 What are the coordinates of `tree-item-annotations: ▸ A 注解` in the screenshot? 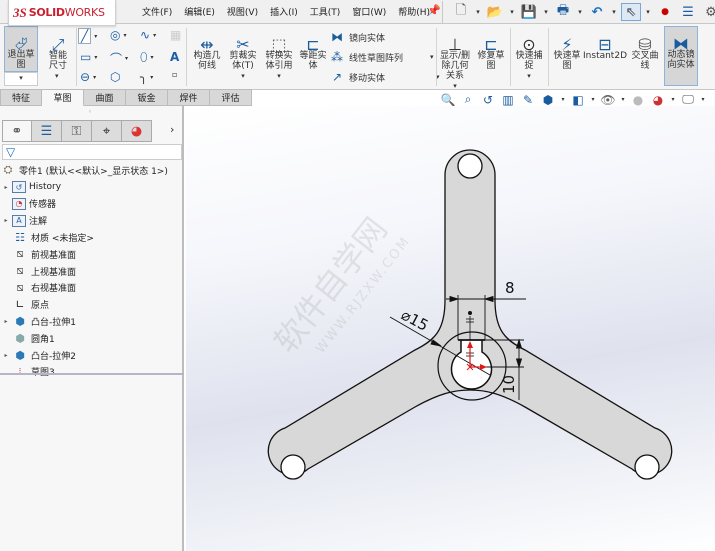 It's located at (91, 220).